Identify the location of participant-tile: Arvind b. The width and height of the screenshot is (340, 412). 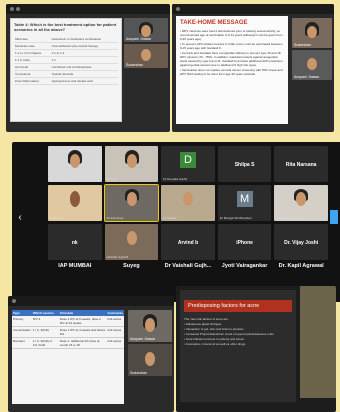
(188, 242).